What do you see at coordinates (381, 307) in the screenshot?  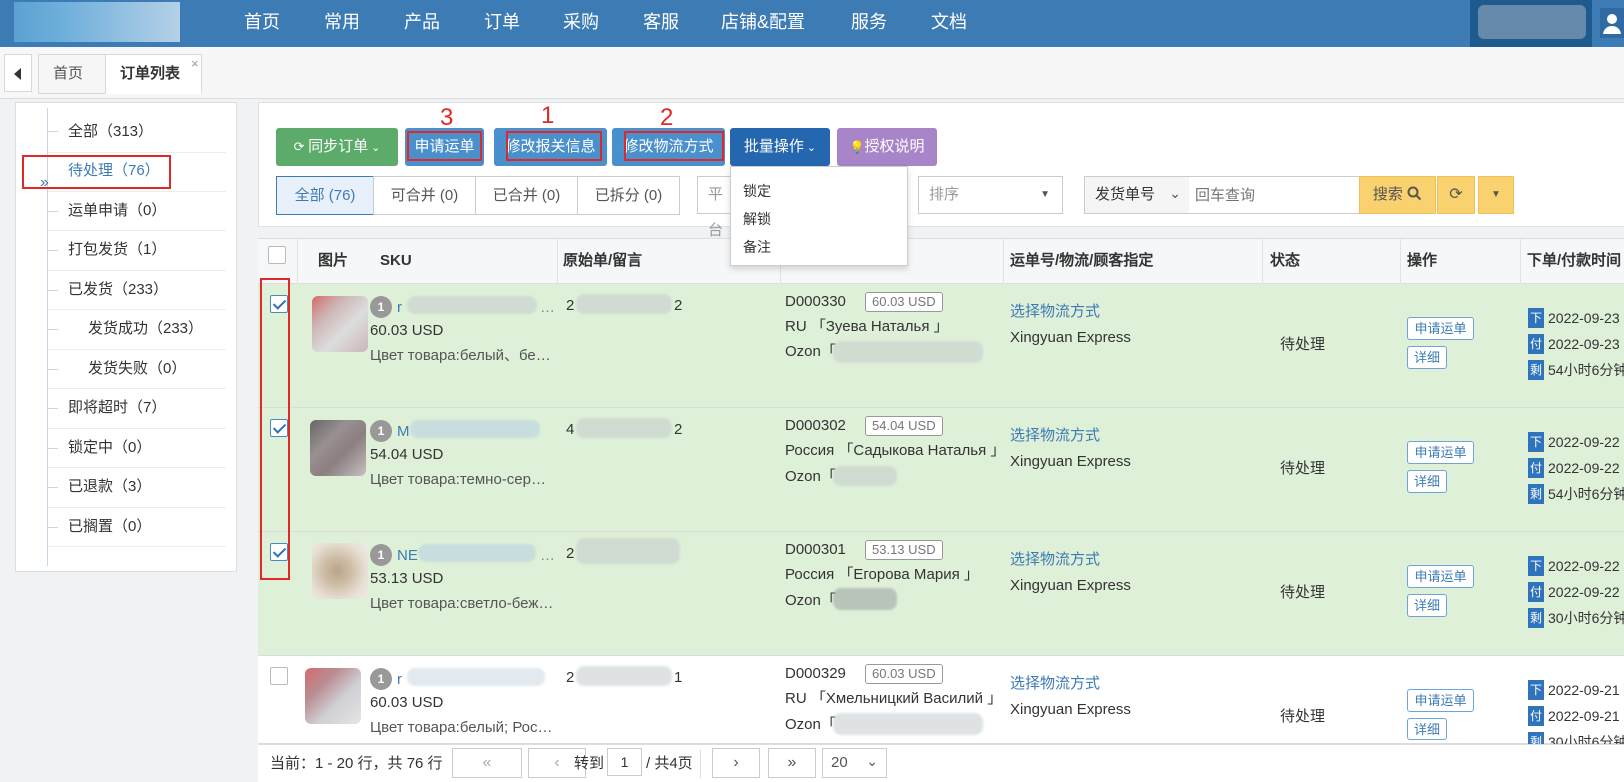 I see `quantity-badge: 1` at bounding box center [381, 307].